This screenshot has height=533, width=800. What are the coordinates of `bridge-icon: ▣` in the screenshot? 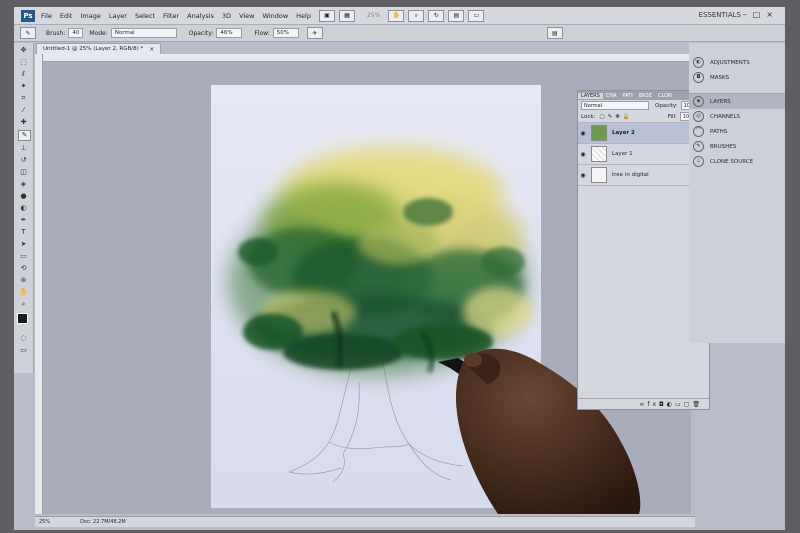 It's located at (326, 15).